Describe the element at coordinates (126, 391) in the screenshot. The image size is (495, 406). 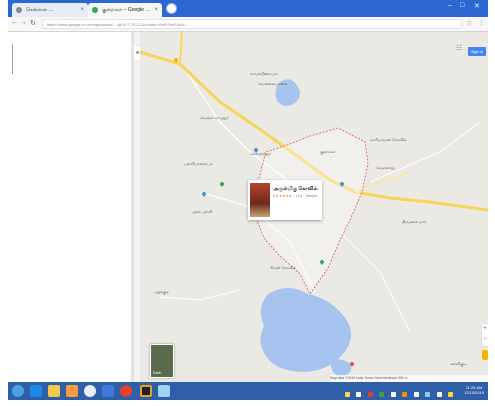
I see `opera-icon` at that location.